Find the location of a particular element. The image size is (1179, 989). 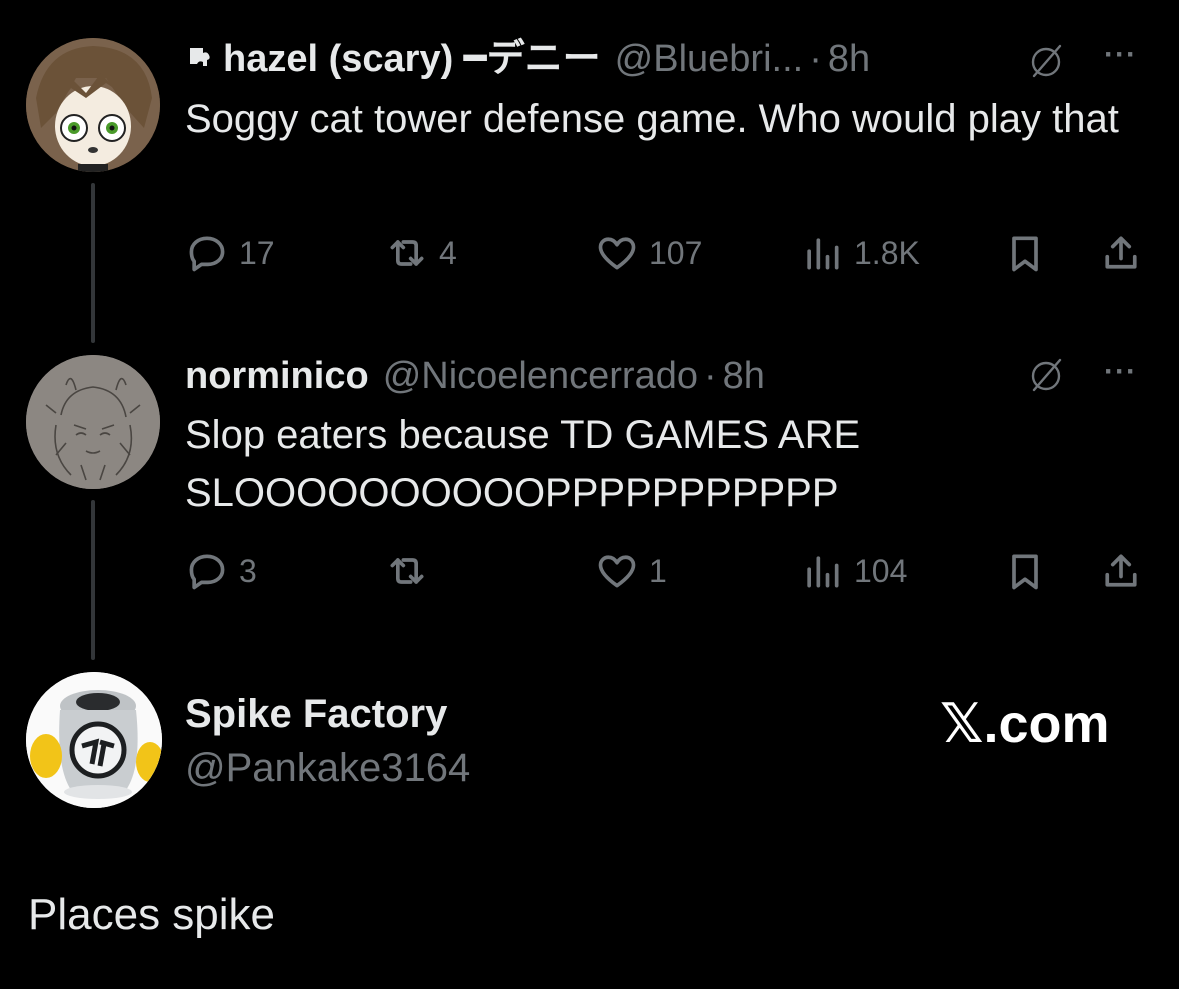

reply-count: 17 is located at coordinates (257, 252).